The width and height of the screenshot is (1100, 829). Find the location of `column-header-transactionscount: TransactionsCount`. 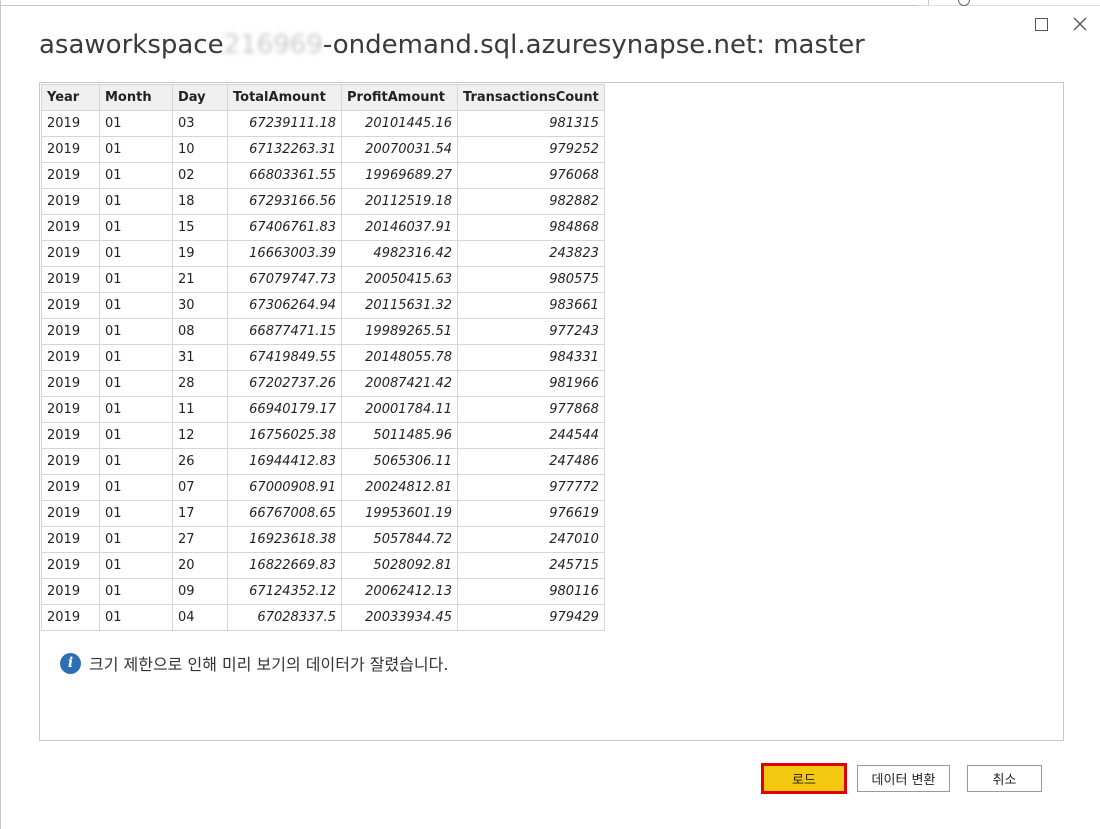

column-header-transactionscount: TransactionsCount is located at coordinates (531, 97).